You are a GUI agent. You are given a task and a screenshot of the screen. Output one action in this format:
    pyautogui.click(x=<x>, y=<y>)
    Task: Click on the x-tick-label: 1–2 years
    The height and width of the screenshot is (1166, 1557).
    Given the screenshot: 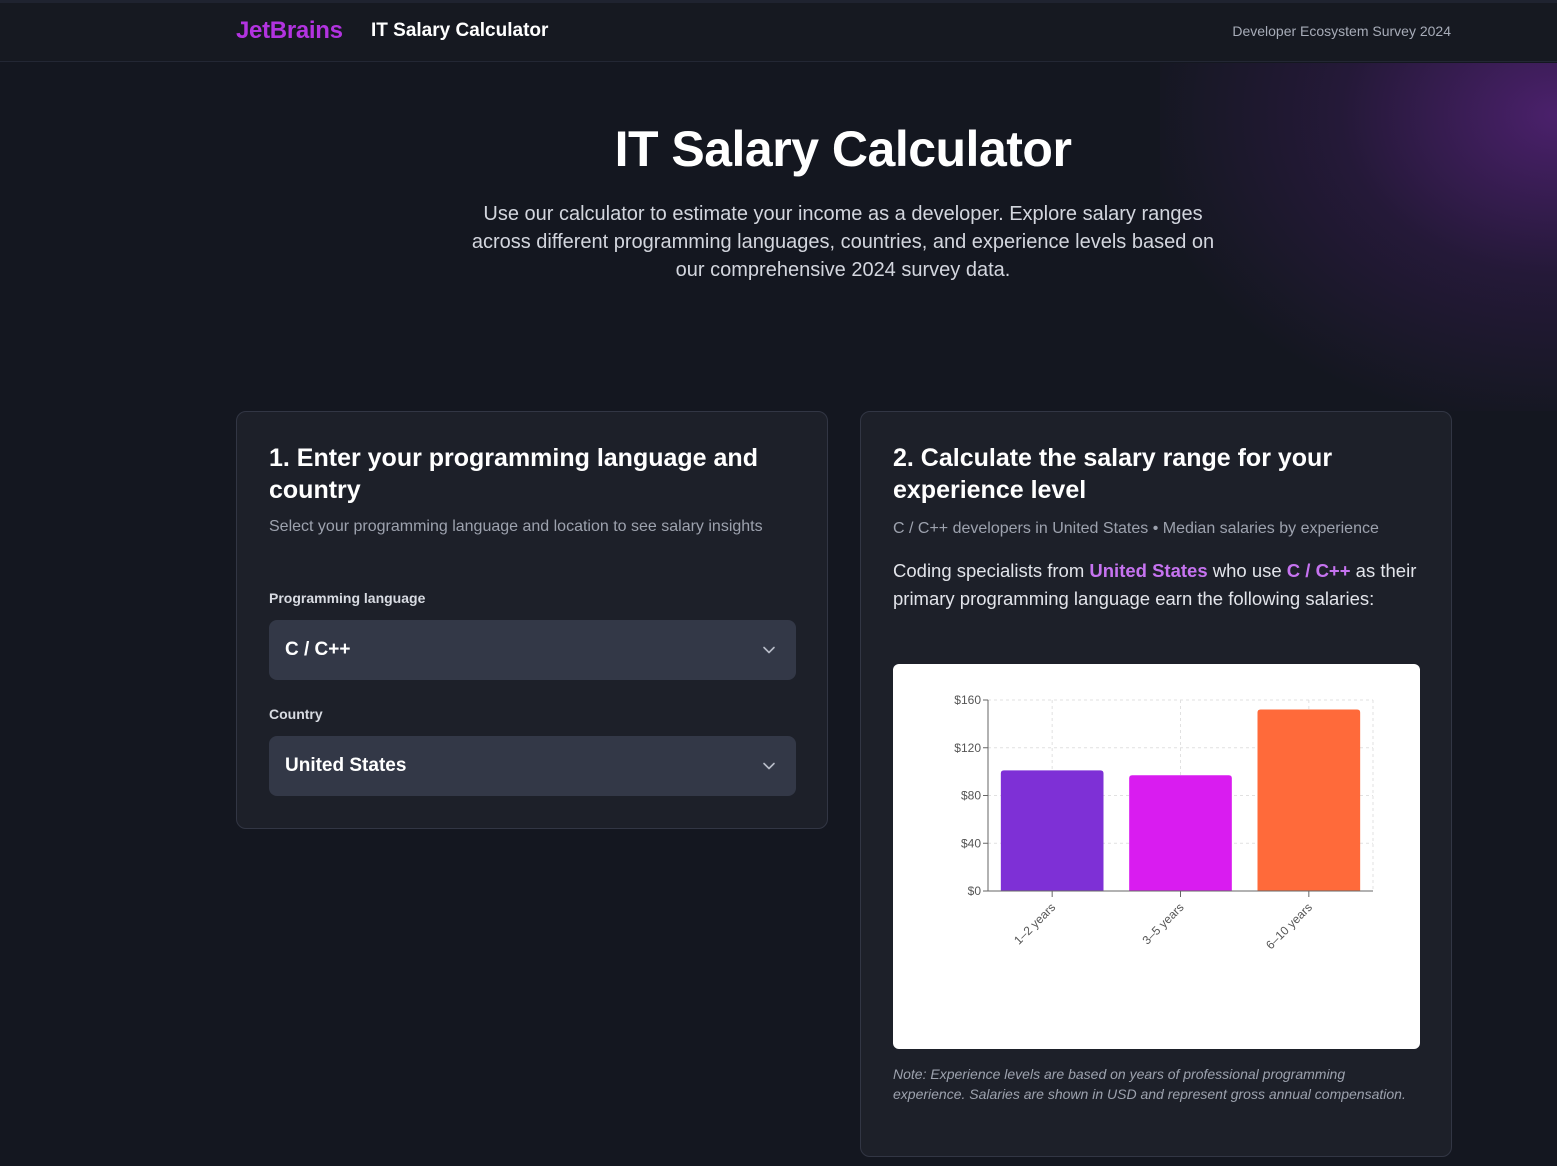 What is the action you would take?
    pyautogui.click(x=1034, y=923)
    